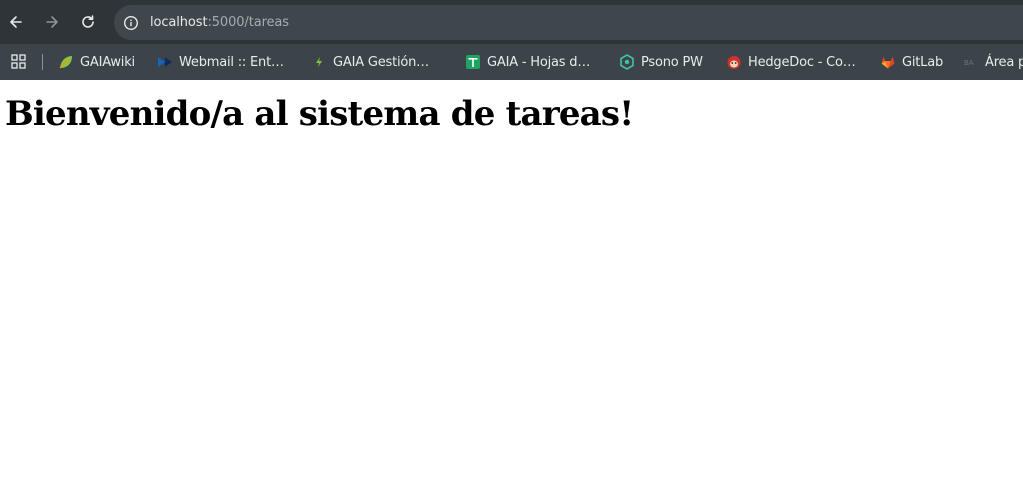 Image resolution: width=1023 pixels, height=486 pixels. I want to click on gitlab-icon, so click(888, 62).